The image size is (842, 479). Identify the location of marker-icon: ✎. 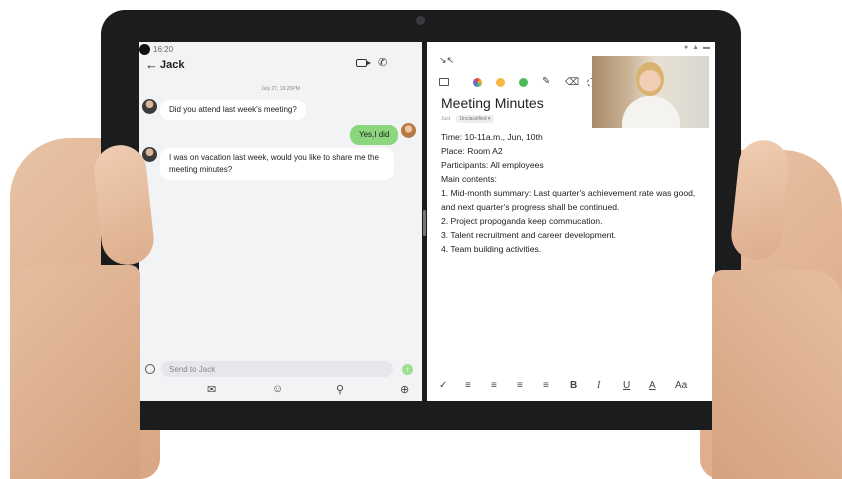
(546, 81).